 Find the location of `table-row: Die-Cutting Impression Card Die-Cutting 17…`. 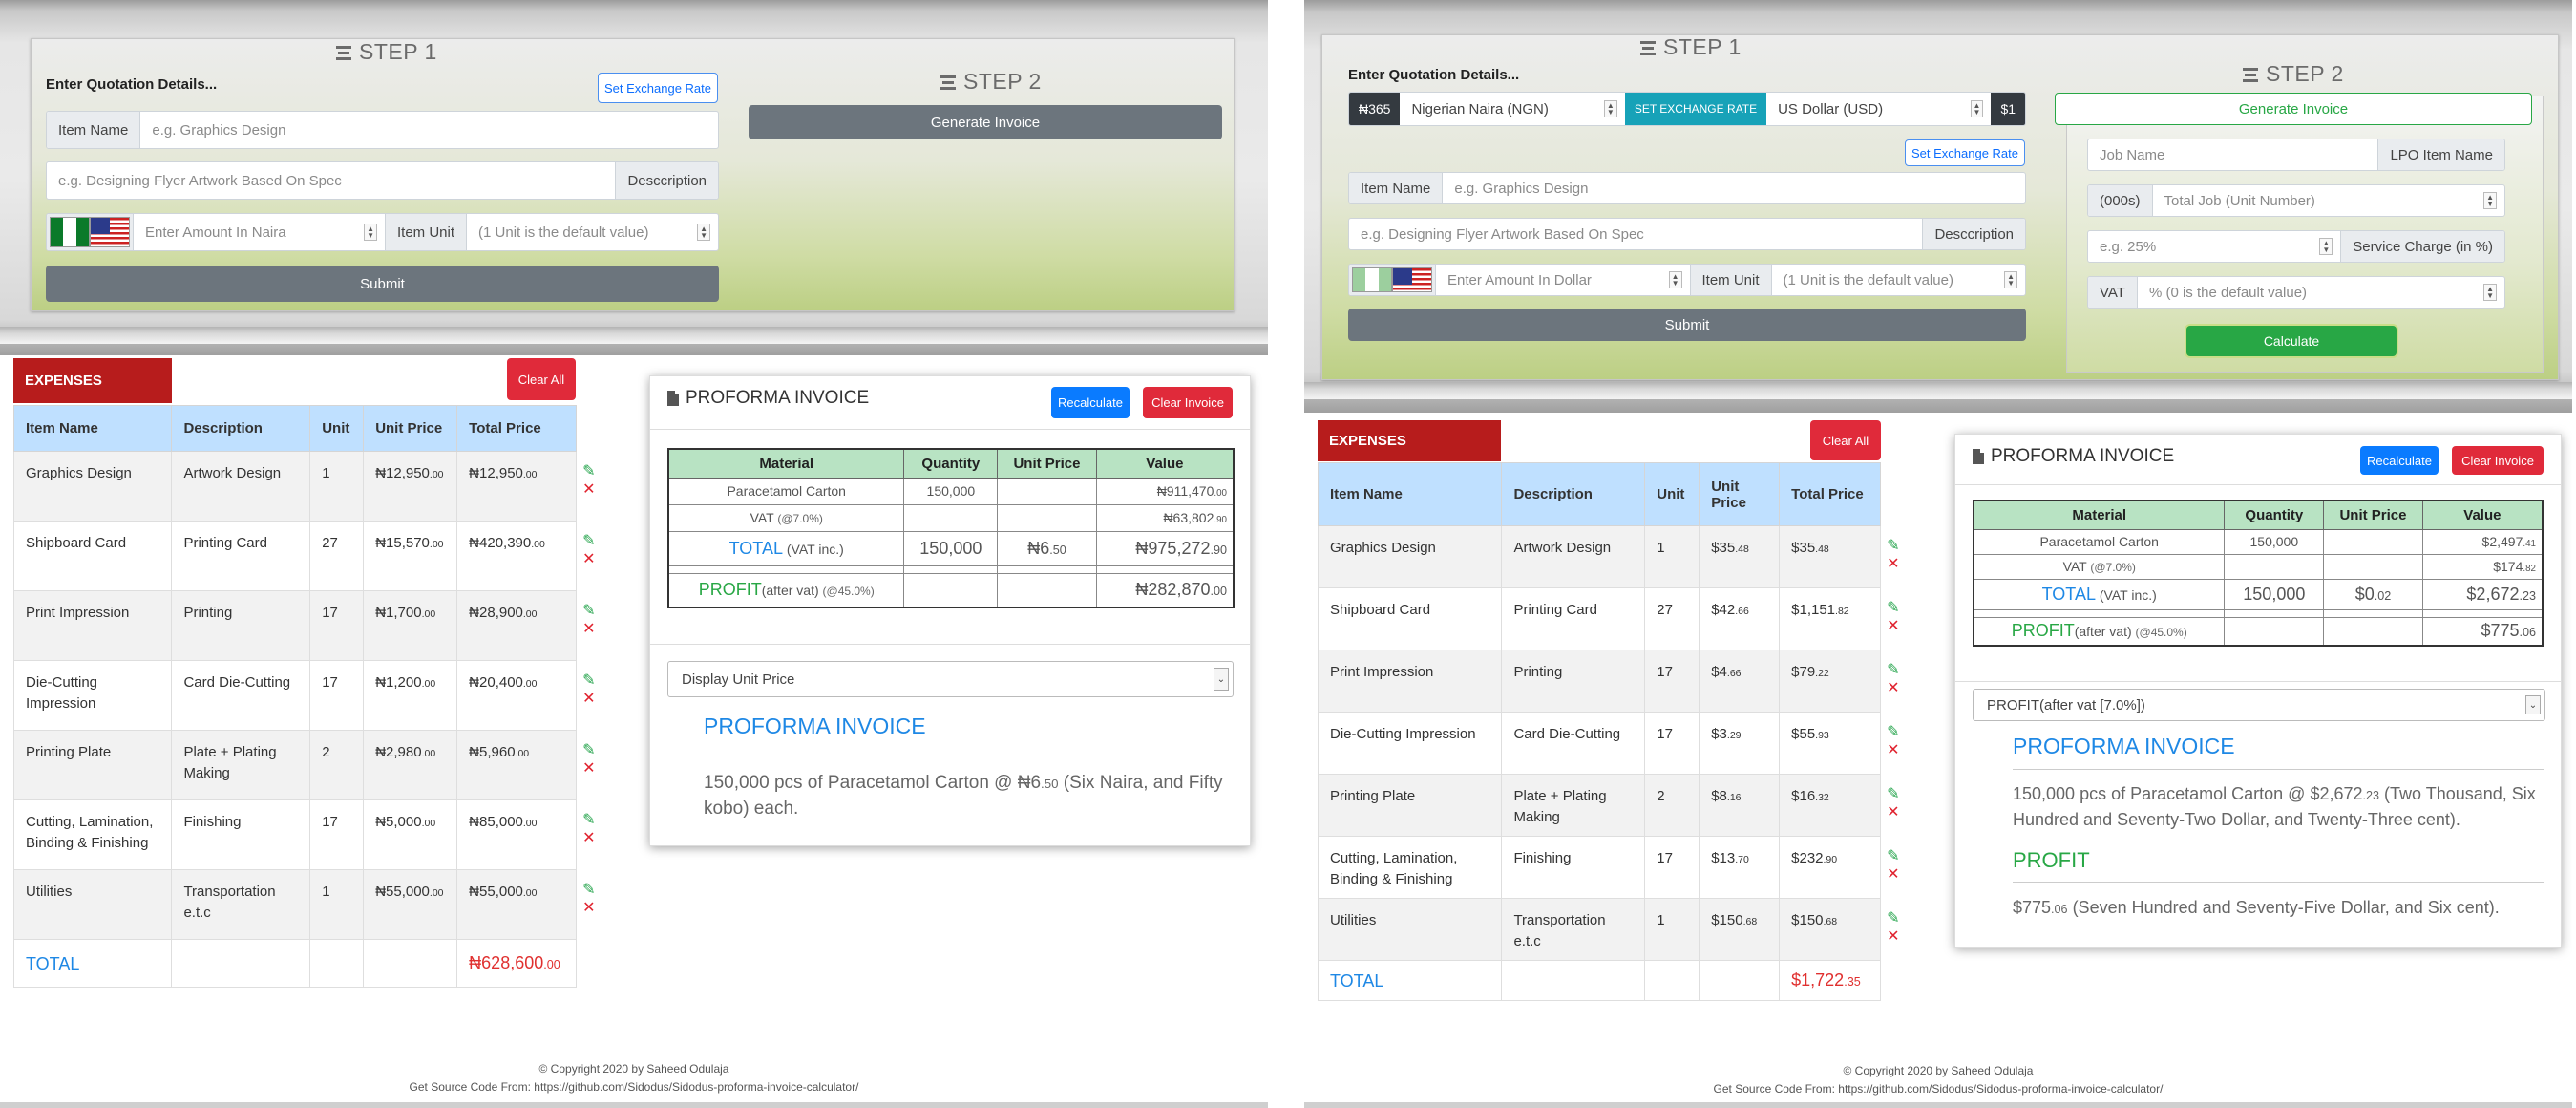

table-row: Die-Cutting Impression Card Die-Cutting 17… is located at coordinates (316, 695).